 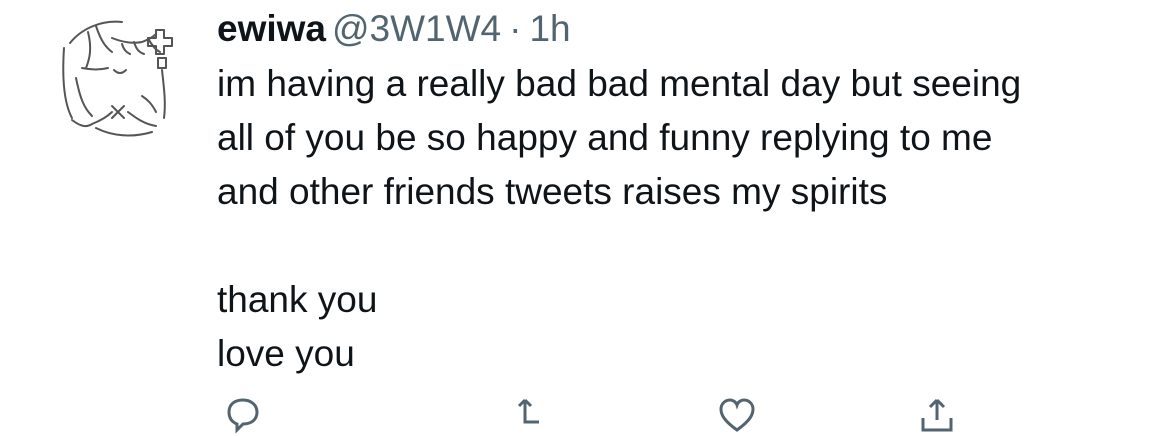 I want to click on like-button, so click(x=737, y=416).